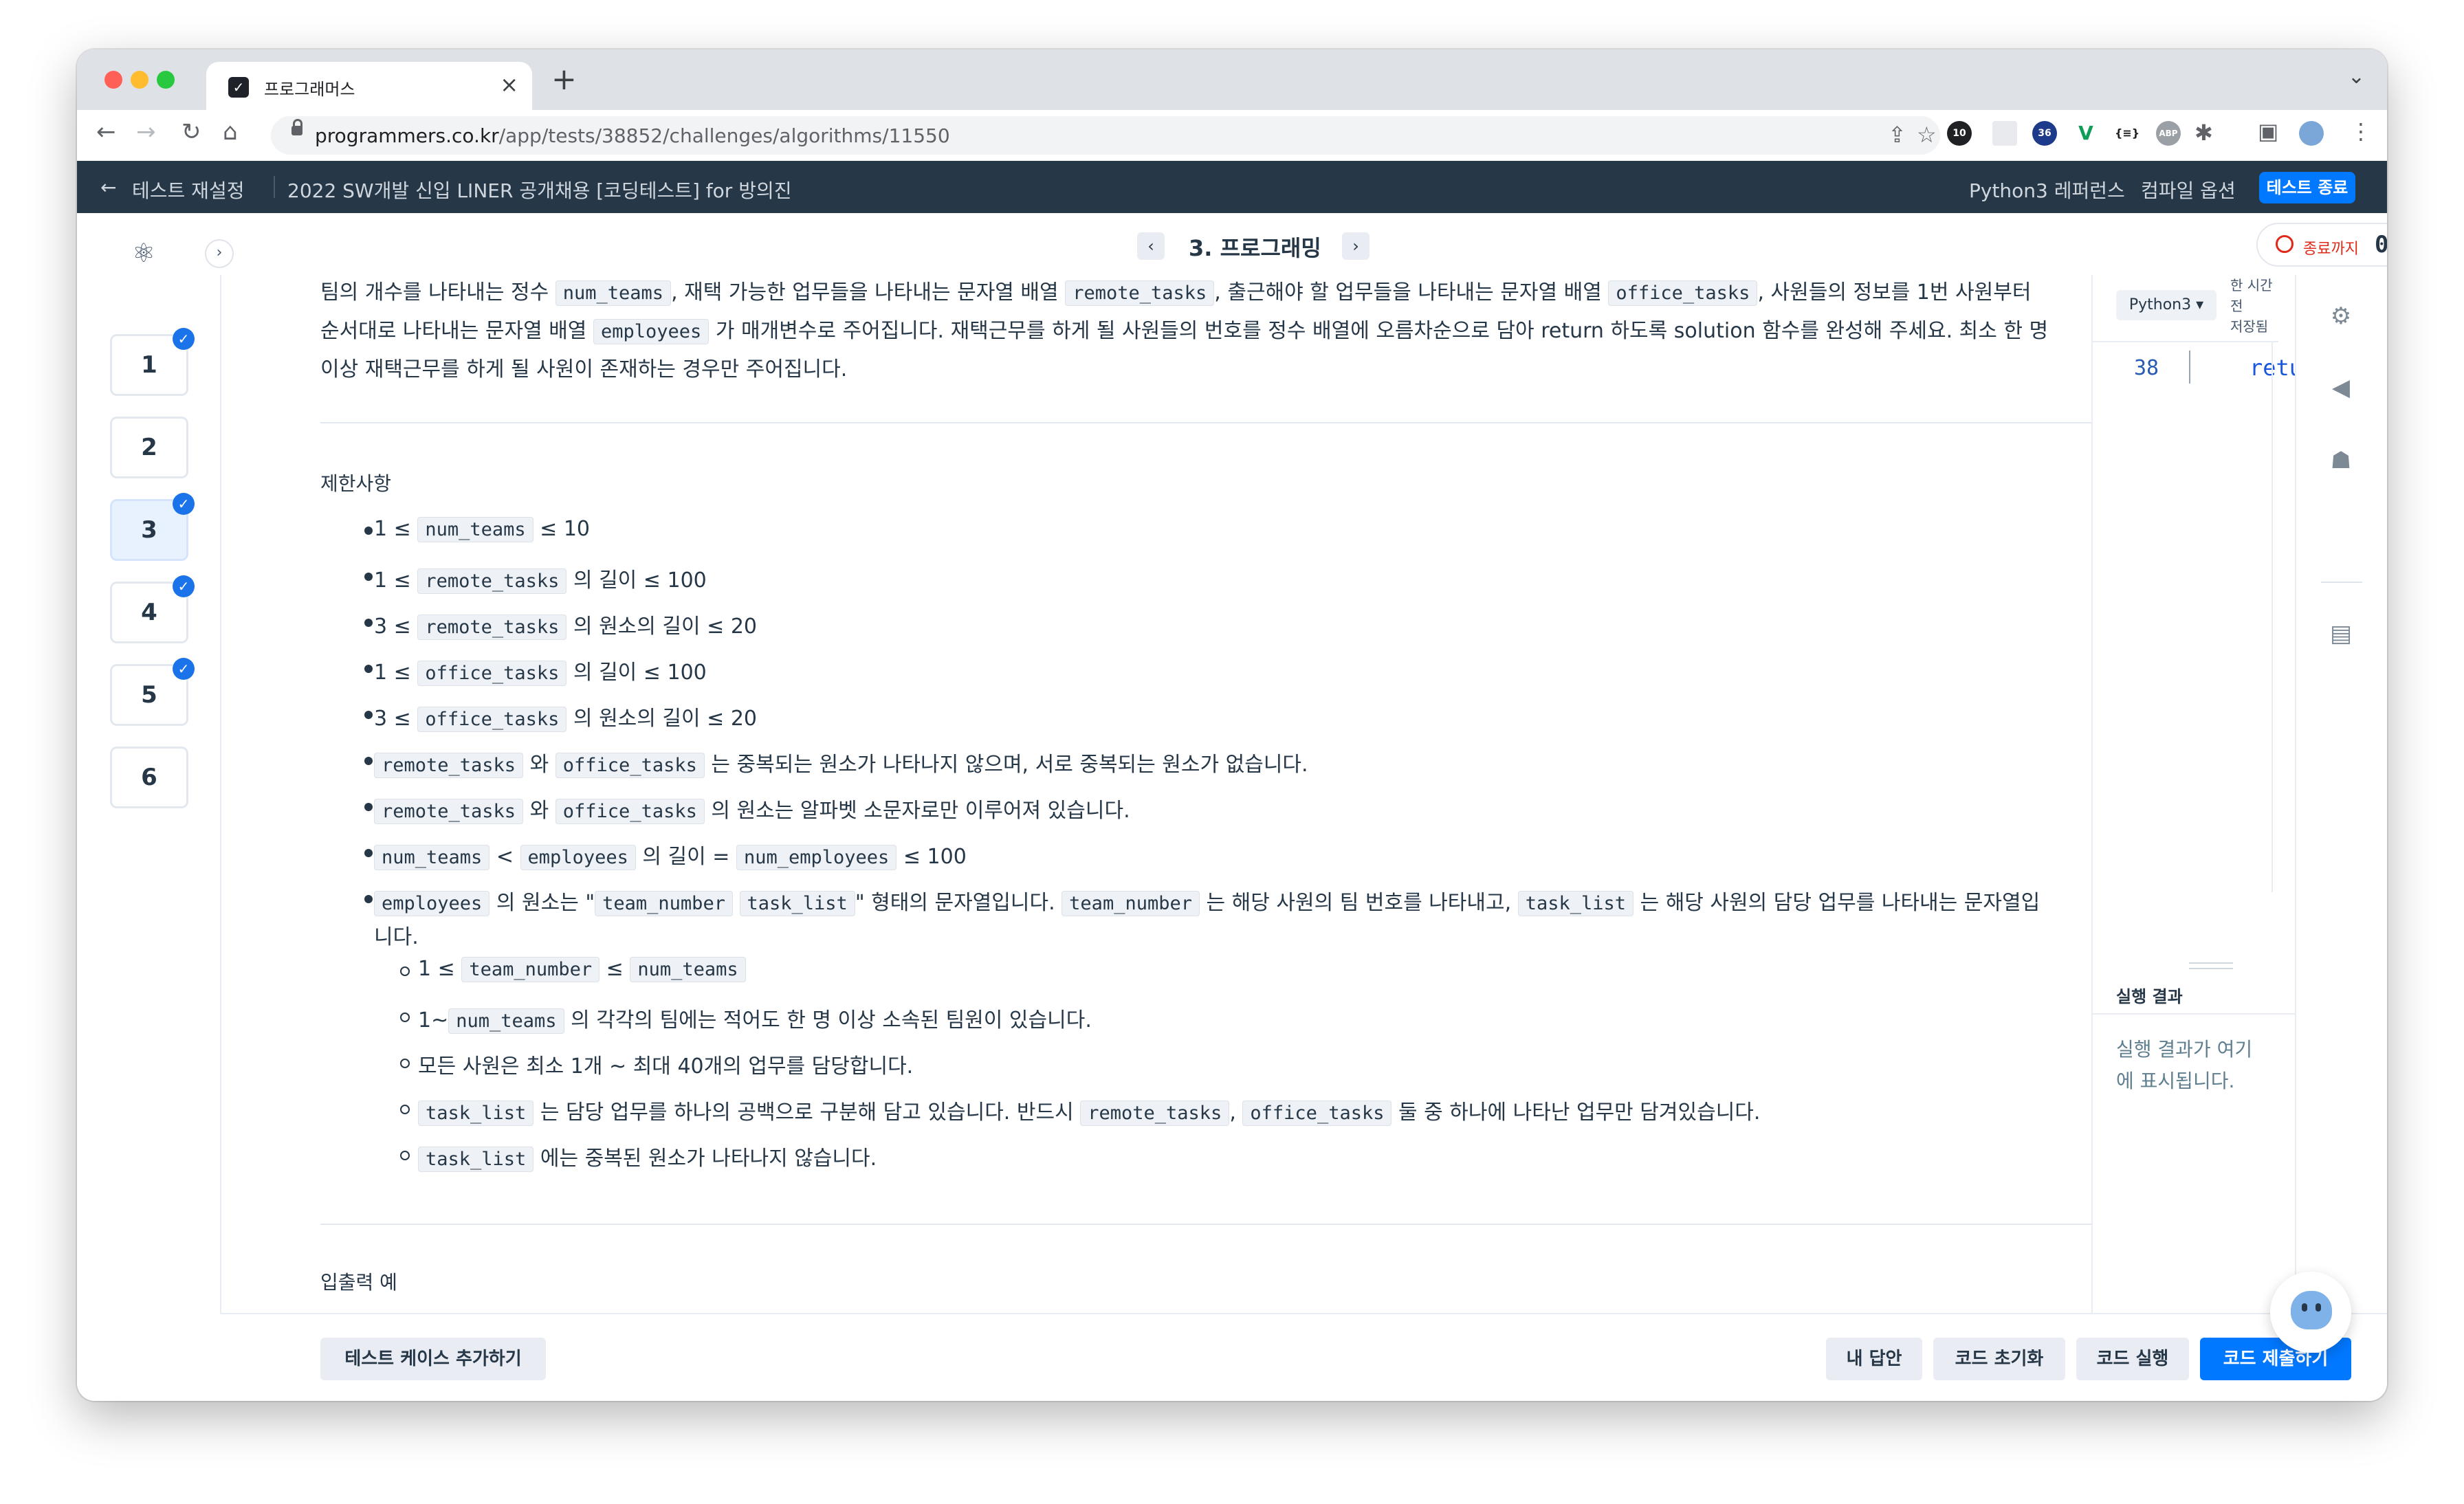 This screenshot has height=1504, width=2464. What do you see at coordinates (152, 692) in the screenshot?
I see `question-button-5: 5 ✓` at bounding box center [152, 692].